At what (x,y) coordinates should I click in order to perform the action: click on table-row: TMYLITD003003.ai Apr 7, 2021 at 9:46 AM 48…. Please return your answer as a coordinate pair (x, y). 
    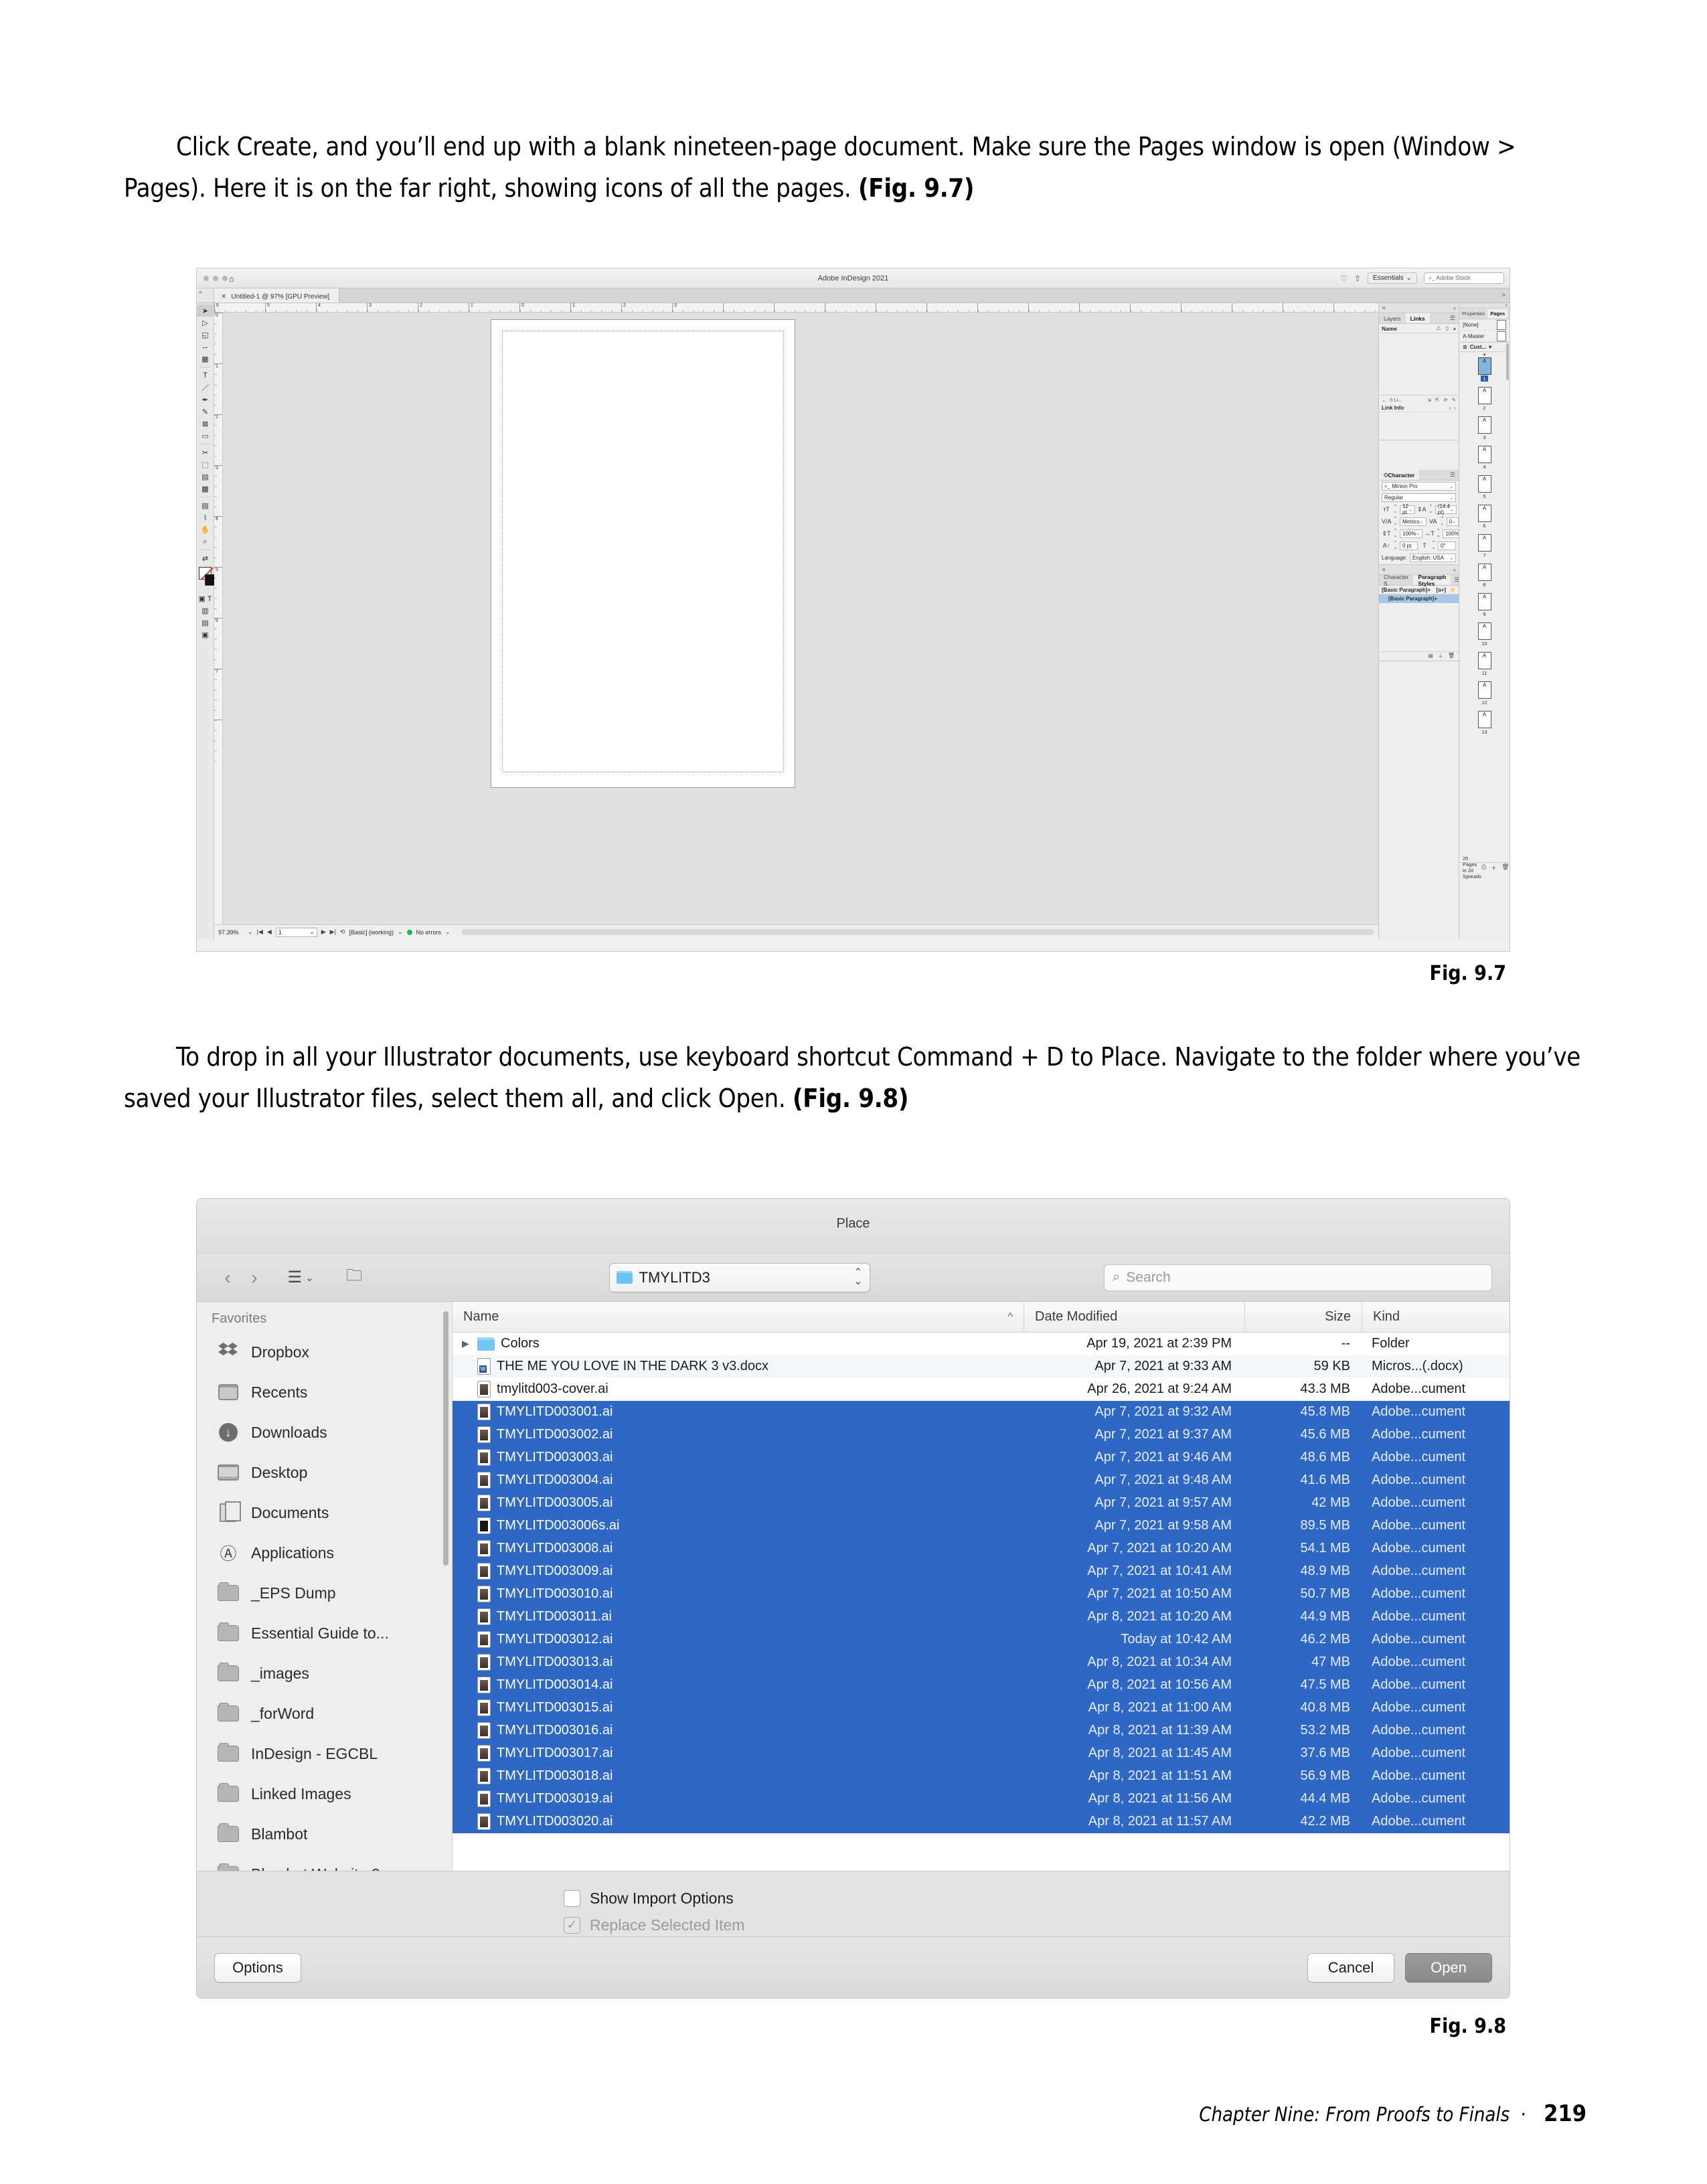
    Looking at the image, I should click on (981, 1457).